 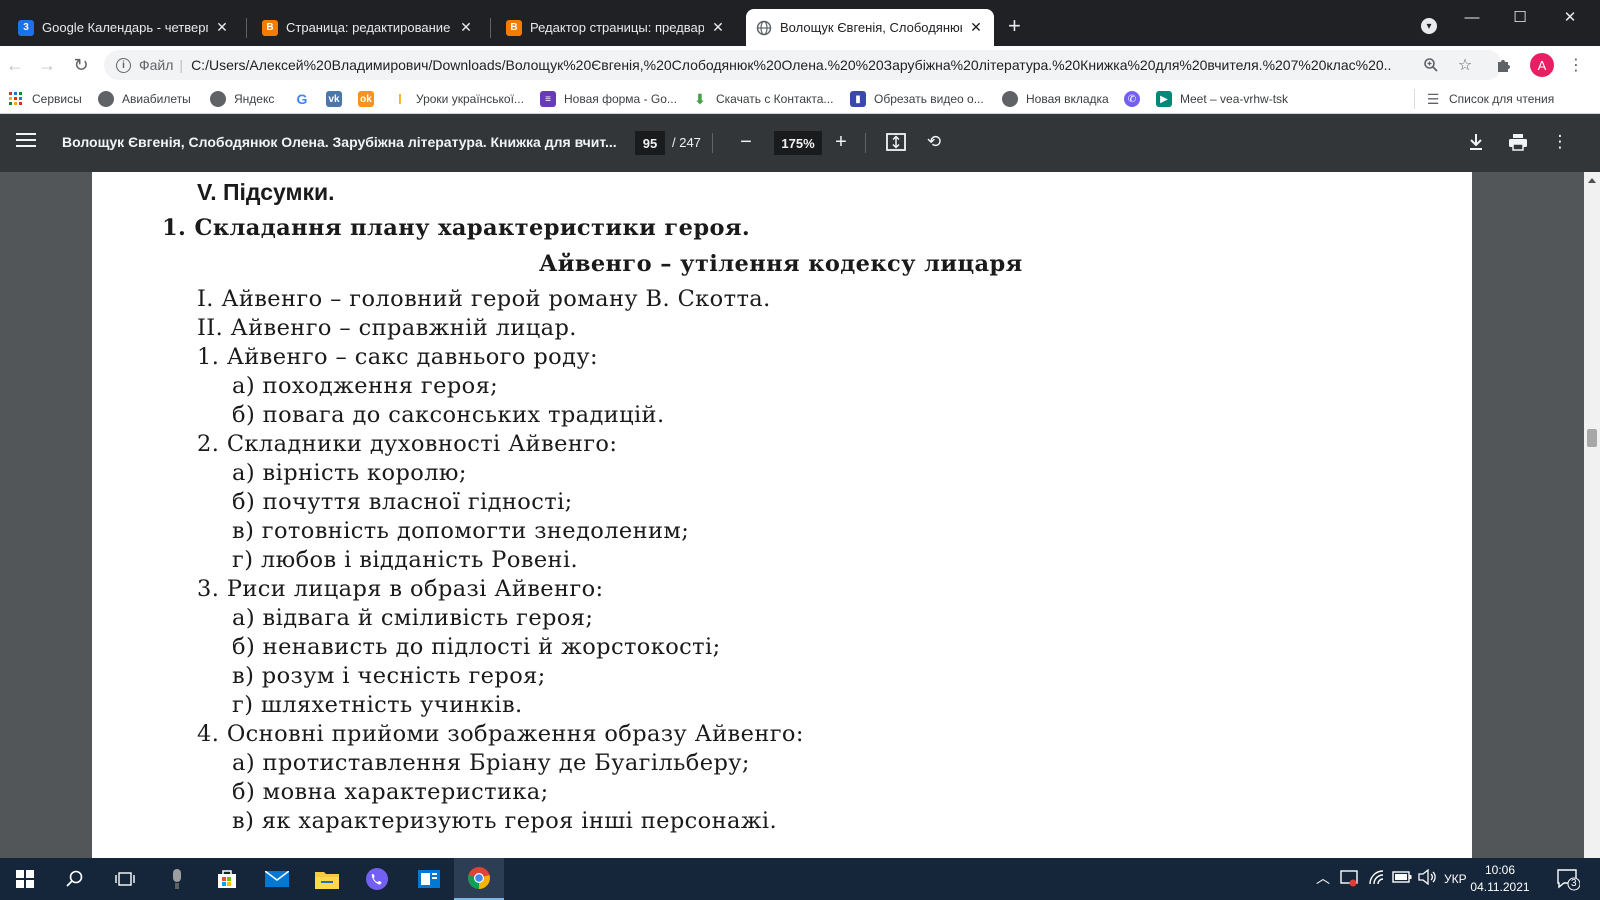 I want to click on plan-line: 1. Айвенго – сакс давнього роду:, so click(x=397, y=357).